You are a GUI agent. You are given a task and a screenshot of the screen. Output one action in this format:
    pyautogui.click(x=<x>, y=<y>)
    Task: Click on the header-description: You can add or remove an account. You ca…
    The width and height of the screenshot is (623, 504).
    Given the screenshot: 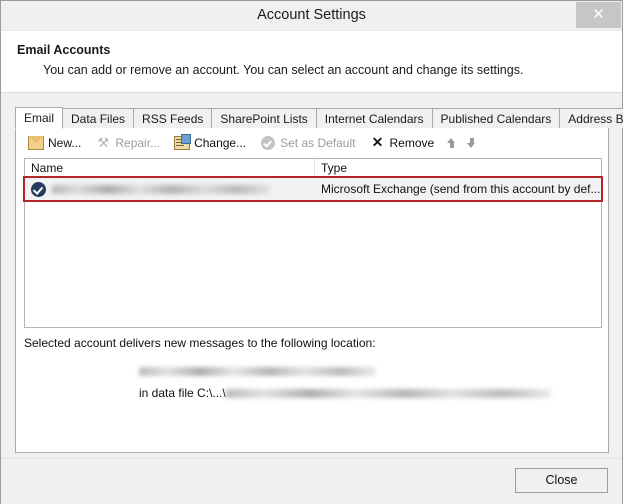 What is the action you would take?
    pyautogui.click(x=283, y=70)
    